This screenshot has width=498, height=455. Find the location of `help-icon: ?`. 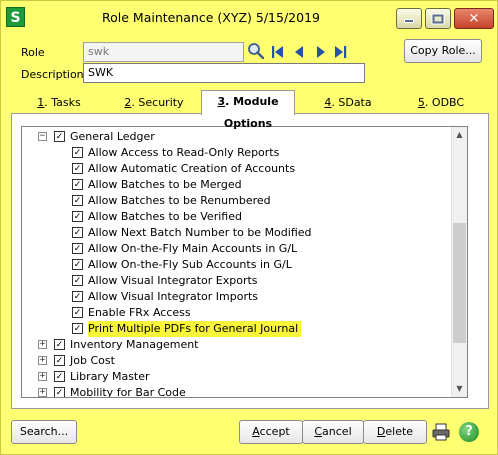

help-icon: ? is located at coordinates (469, 432).